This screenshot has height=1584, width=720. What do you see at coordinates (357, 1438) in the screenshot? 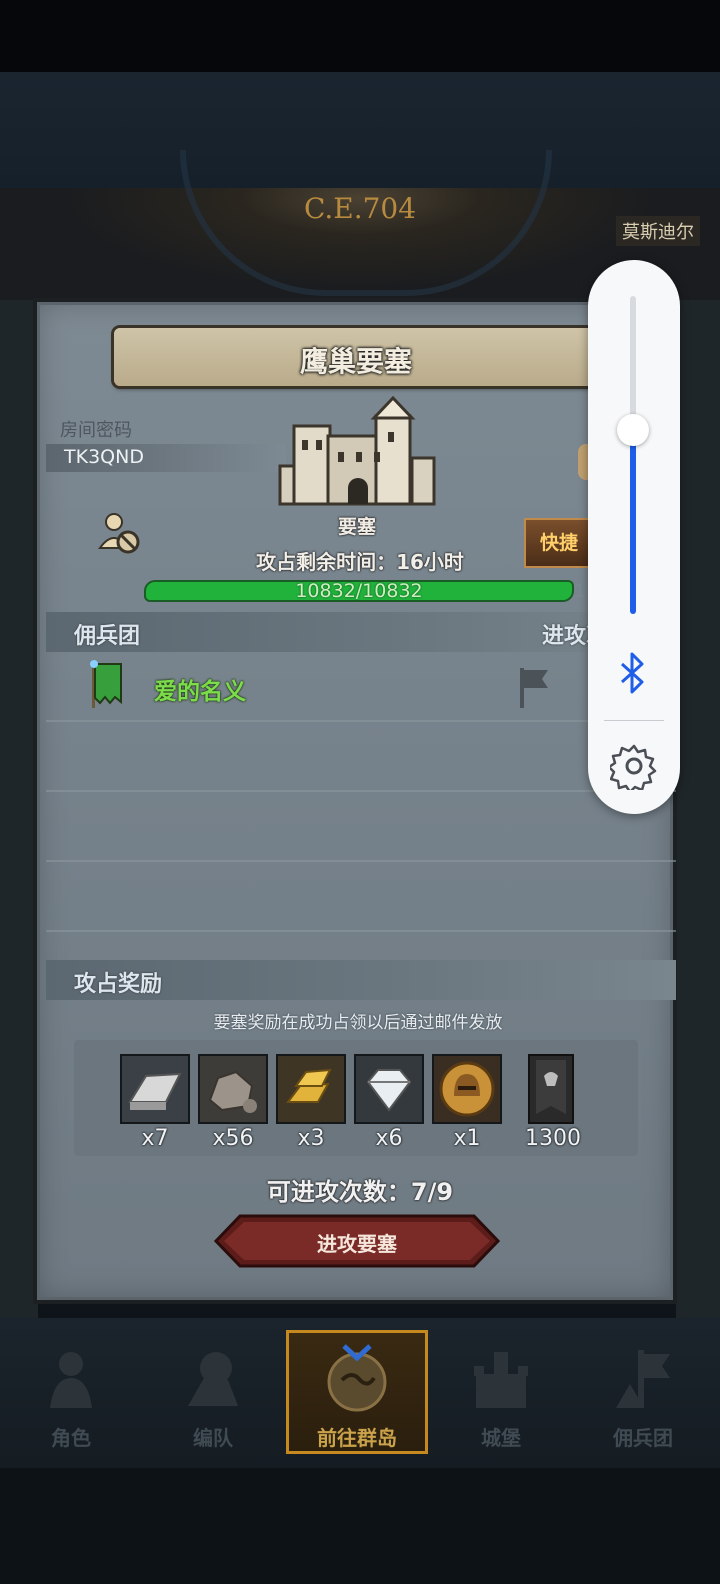
I see `nav-label: 前往群岛` at bounding box center [357, 1438].